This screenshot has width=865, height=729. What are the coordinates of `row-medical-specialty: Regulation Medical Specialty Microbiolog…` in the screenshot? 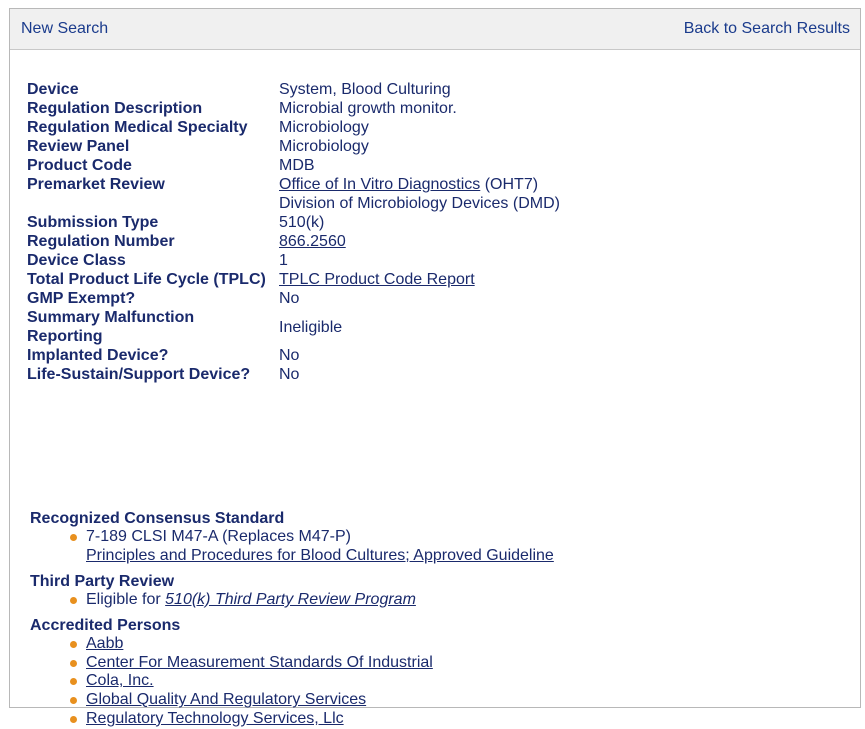 It's located at (293, 127).